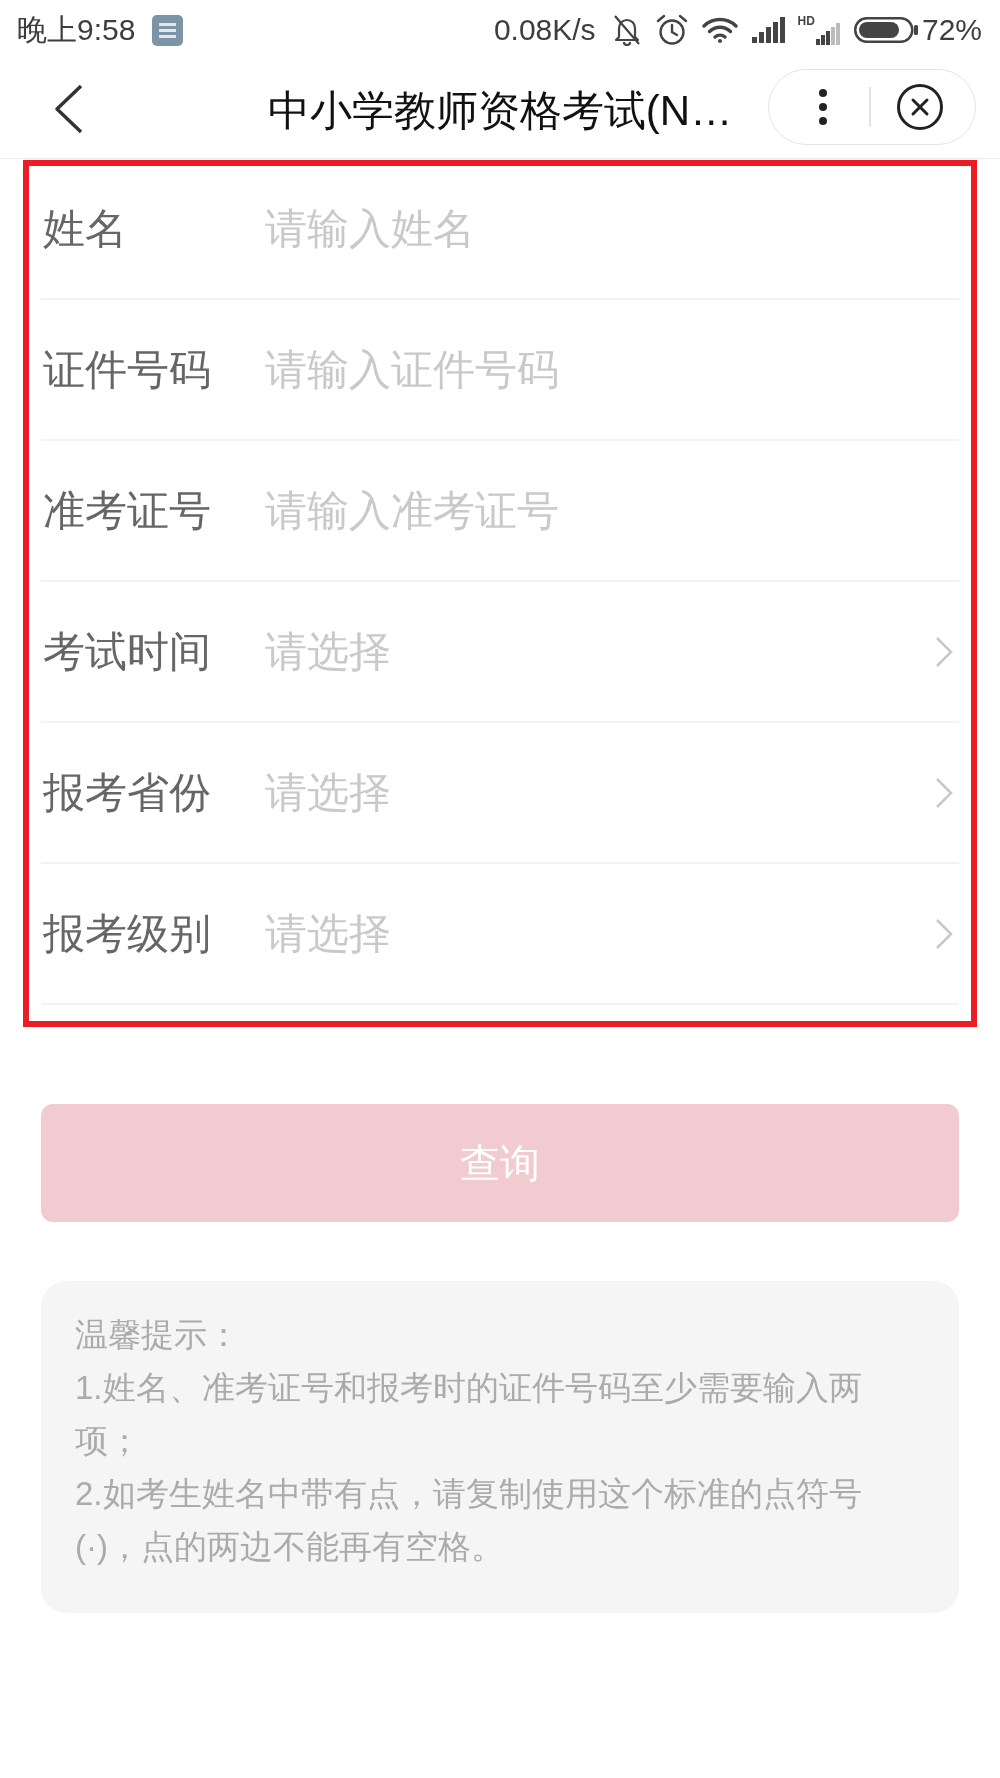 This screenshot has width=1000, height=1778. Describe the element at coordinates (168, 30) in the screenshot. I see `notification-icon` at that location.